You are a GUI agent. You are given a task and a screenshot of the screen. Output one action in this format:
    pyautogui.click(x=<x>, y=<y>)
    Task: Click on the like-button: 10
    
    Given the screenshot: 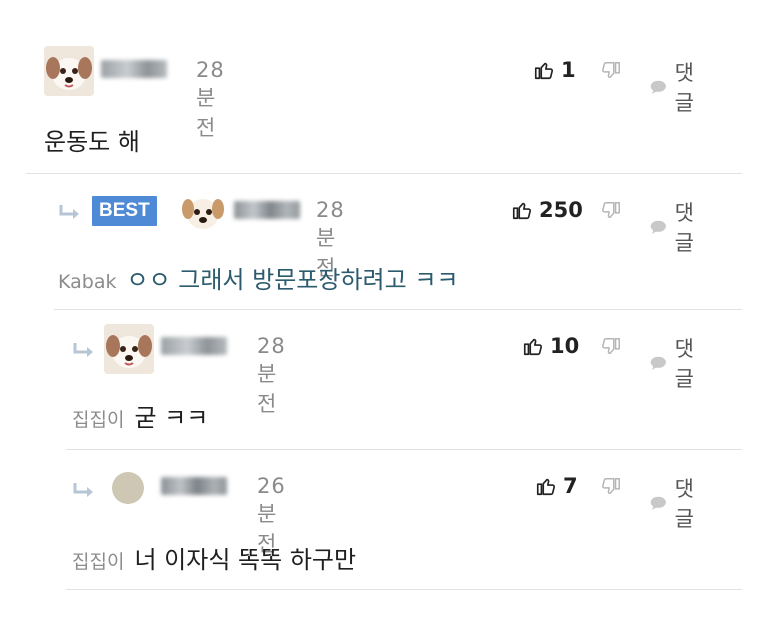 What is the action you would take?
    pyautogui.click(x=550, y=346)
    